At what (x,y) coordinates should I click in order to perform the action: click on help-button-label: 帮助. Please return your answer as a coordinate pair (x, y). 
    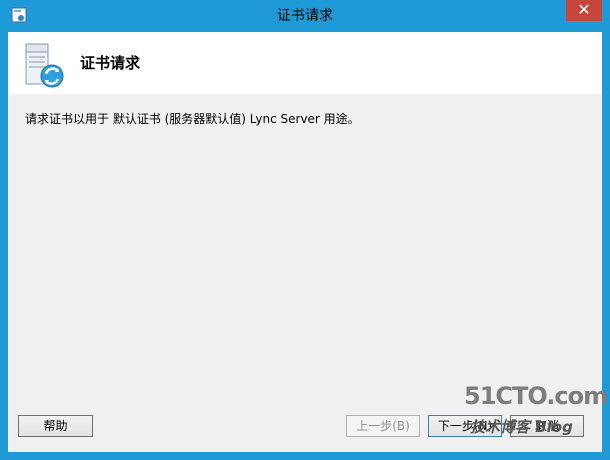
    Looking at the image, I should click on (55, 426).